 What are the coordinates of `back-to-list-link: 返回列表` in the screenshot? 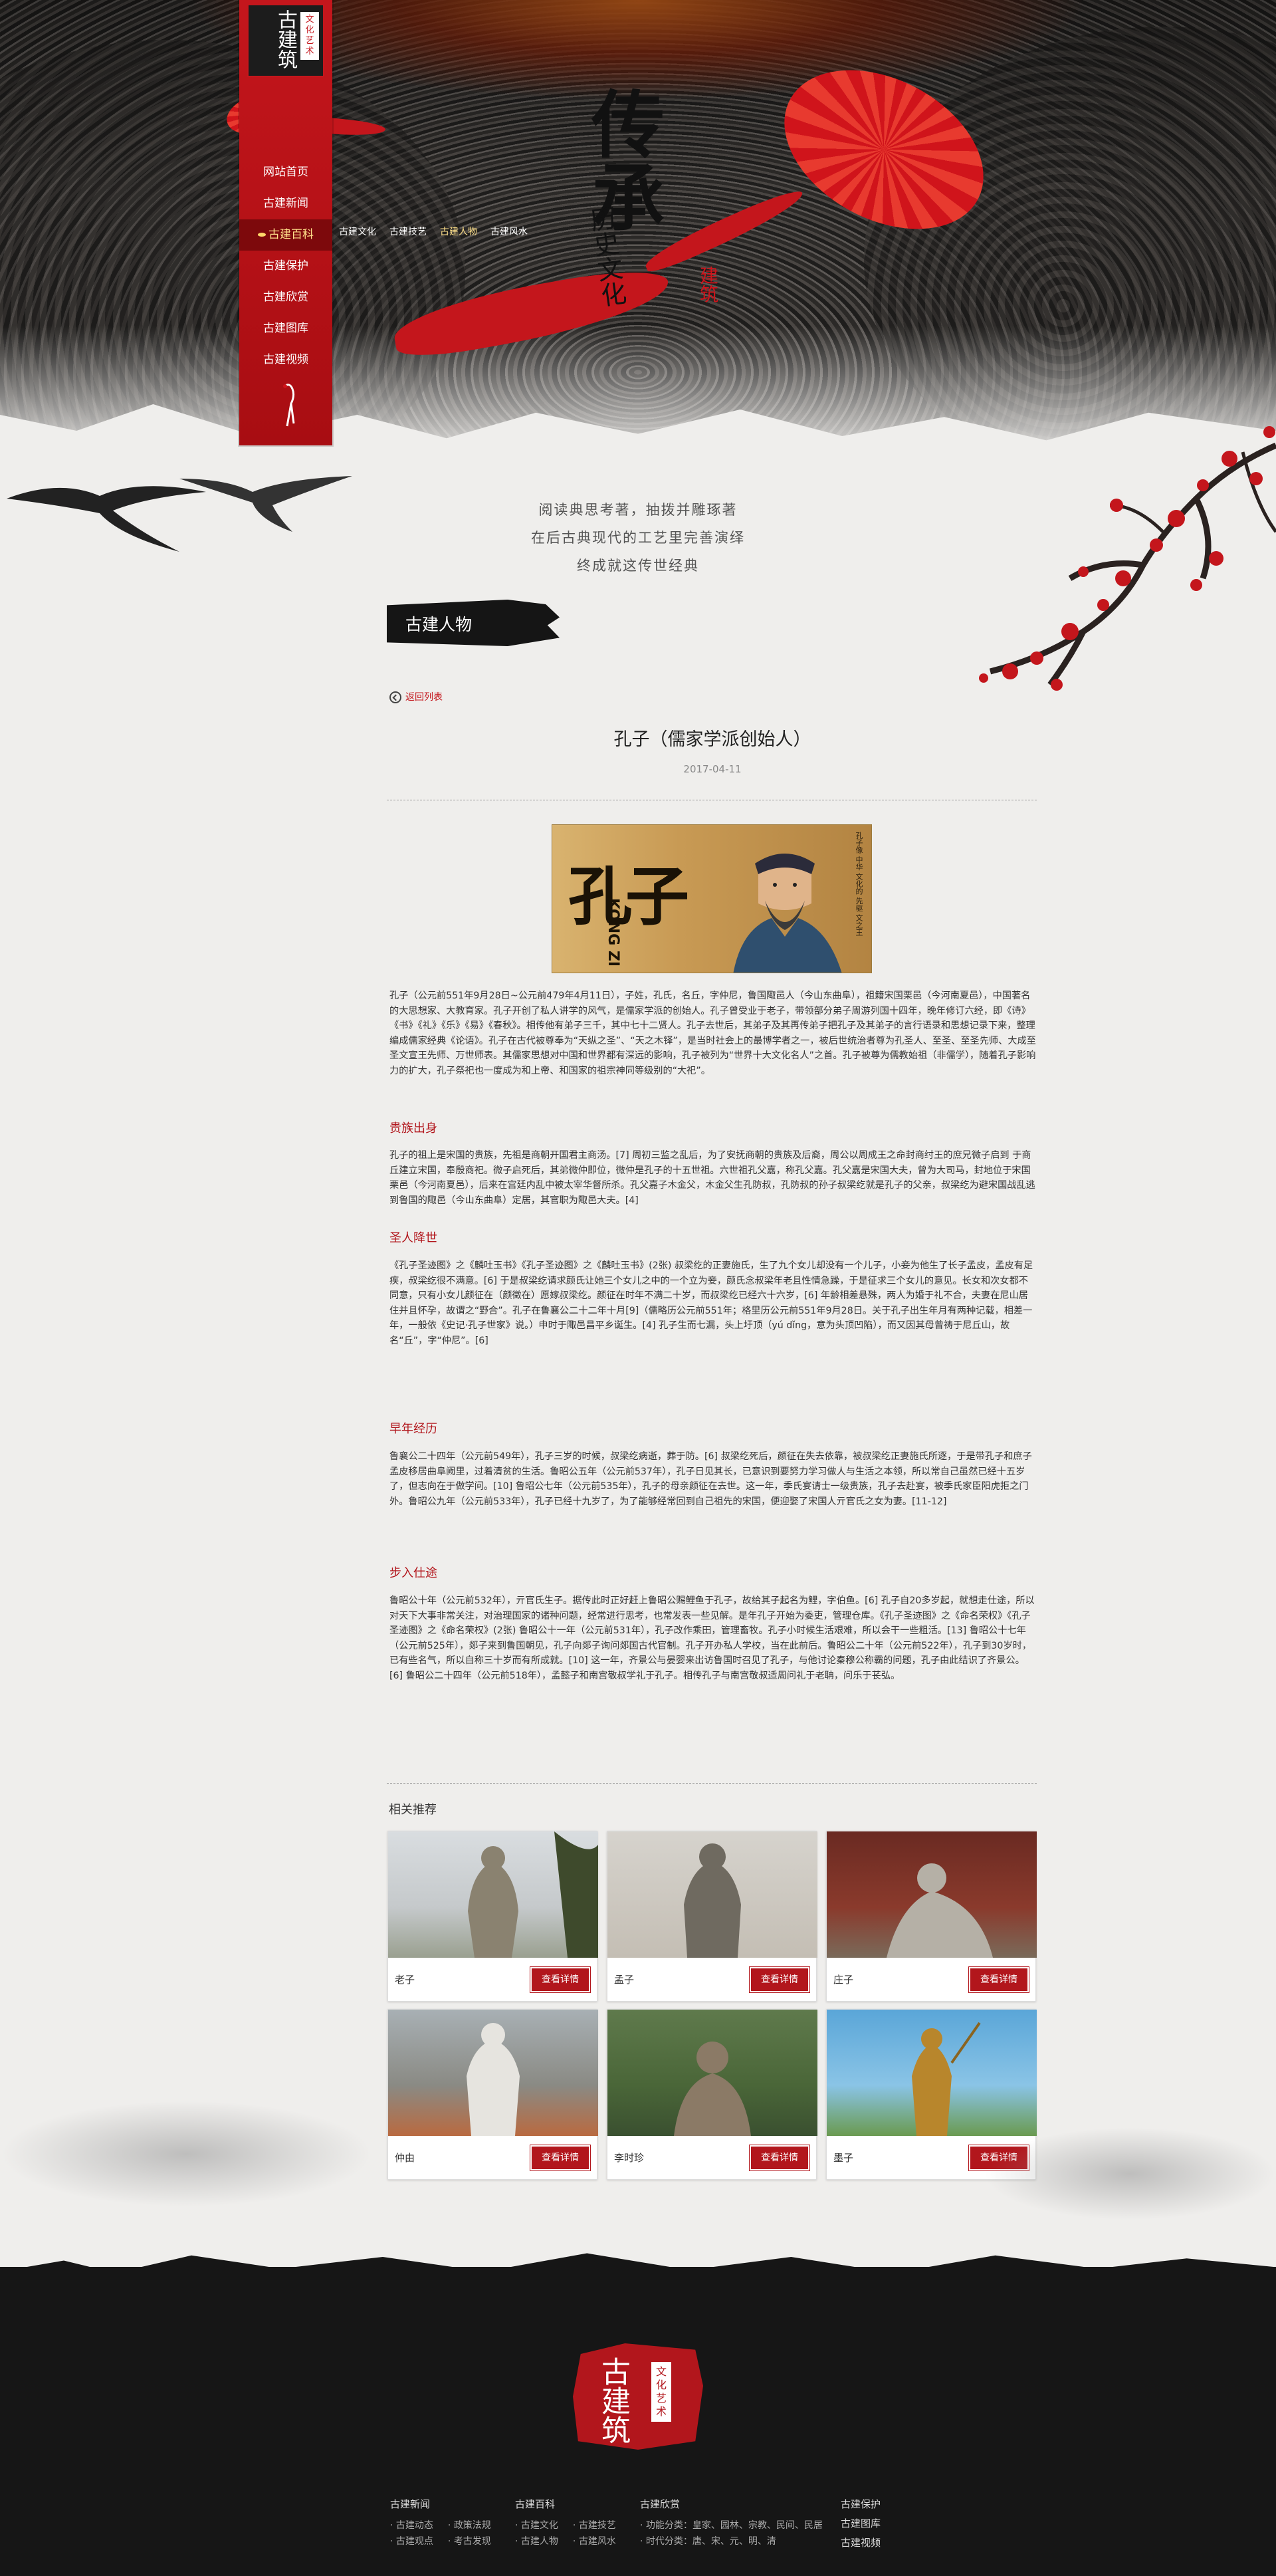 It's located at (416, 696).